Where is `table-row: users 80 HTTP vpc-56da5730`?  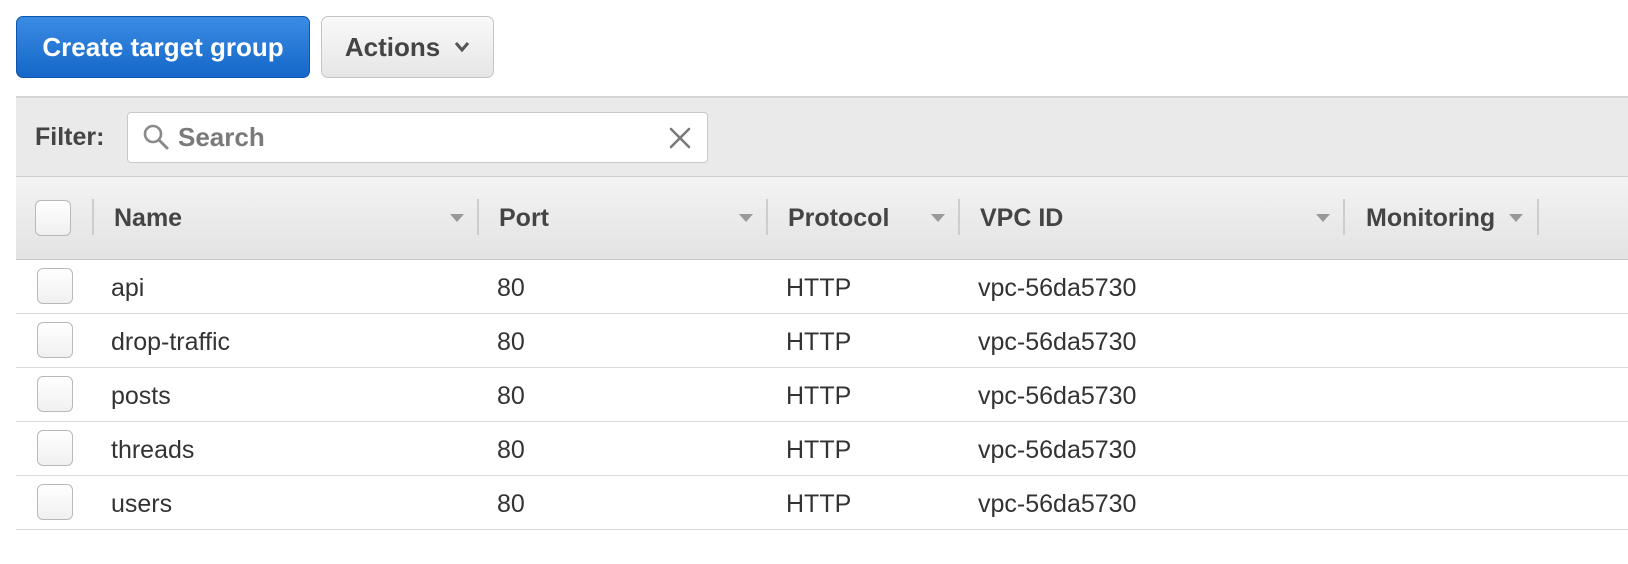
table-row: users 80 HTTP vpc-56da5730 is located at coordinates (822, 503).